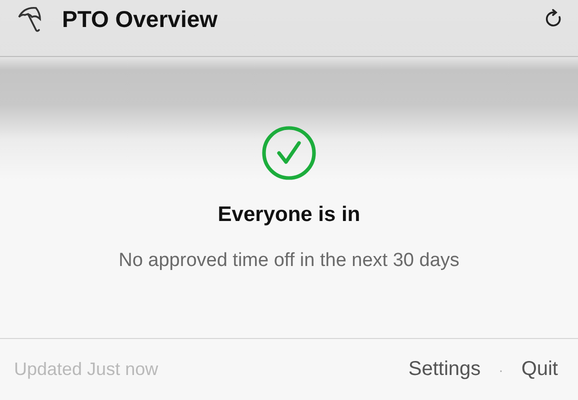 Image resolution: width=578 pixels, height=400 pixels. What do you see at coordinates (289, 215) in the screenshot?
I see `status-title: Everyone is in` at bounding box center [289, 215].